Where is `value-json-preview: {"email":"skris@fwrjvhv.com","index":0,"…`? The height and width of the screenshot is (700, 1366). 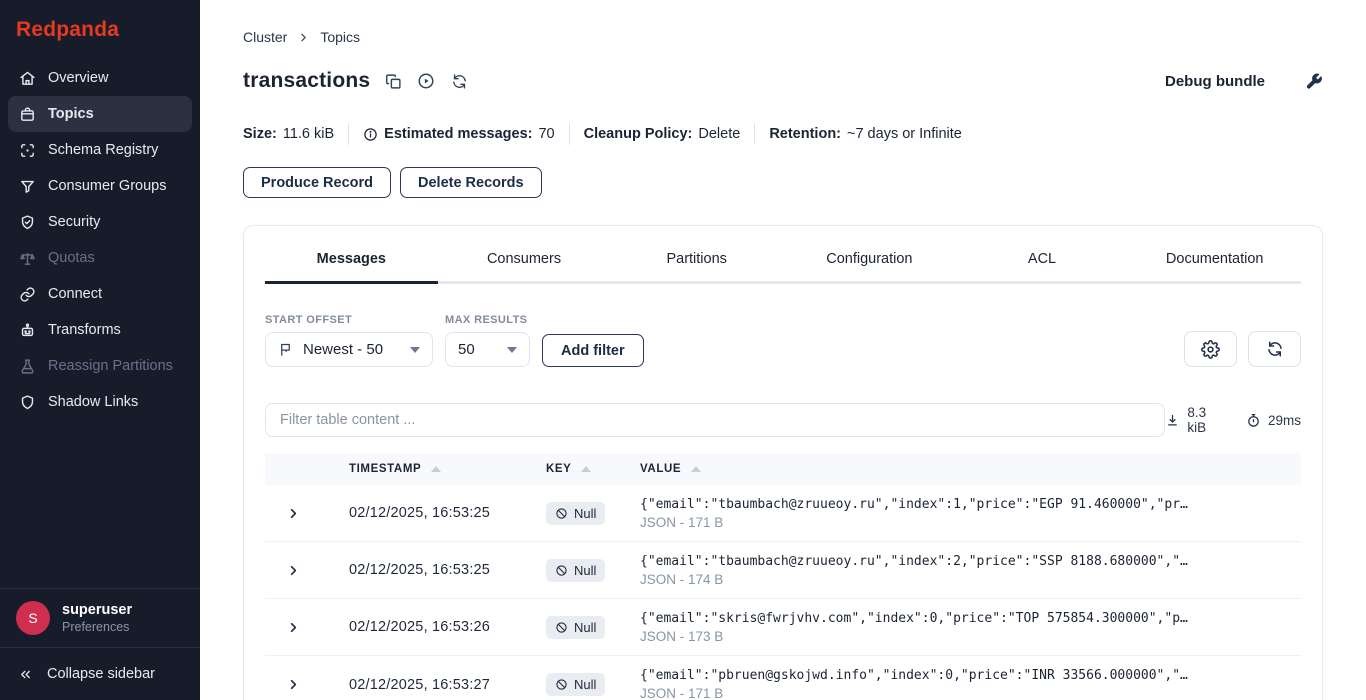
value-json-preview: {"email":"skris@fwrjvhv.com","index":0,"… is located at coordinates (914, 618).